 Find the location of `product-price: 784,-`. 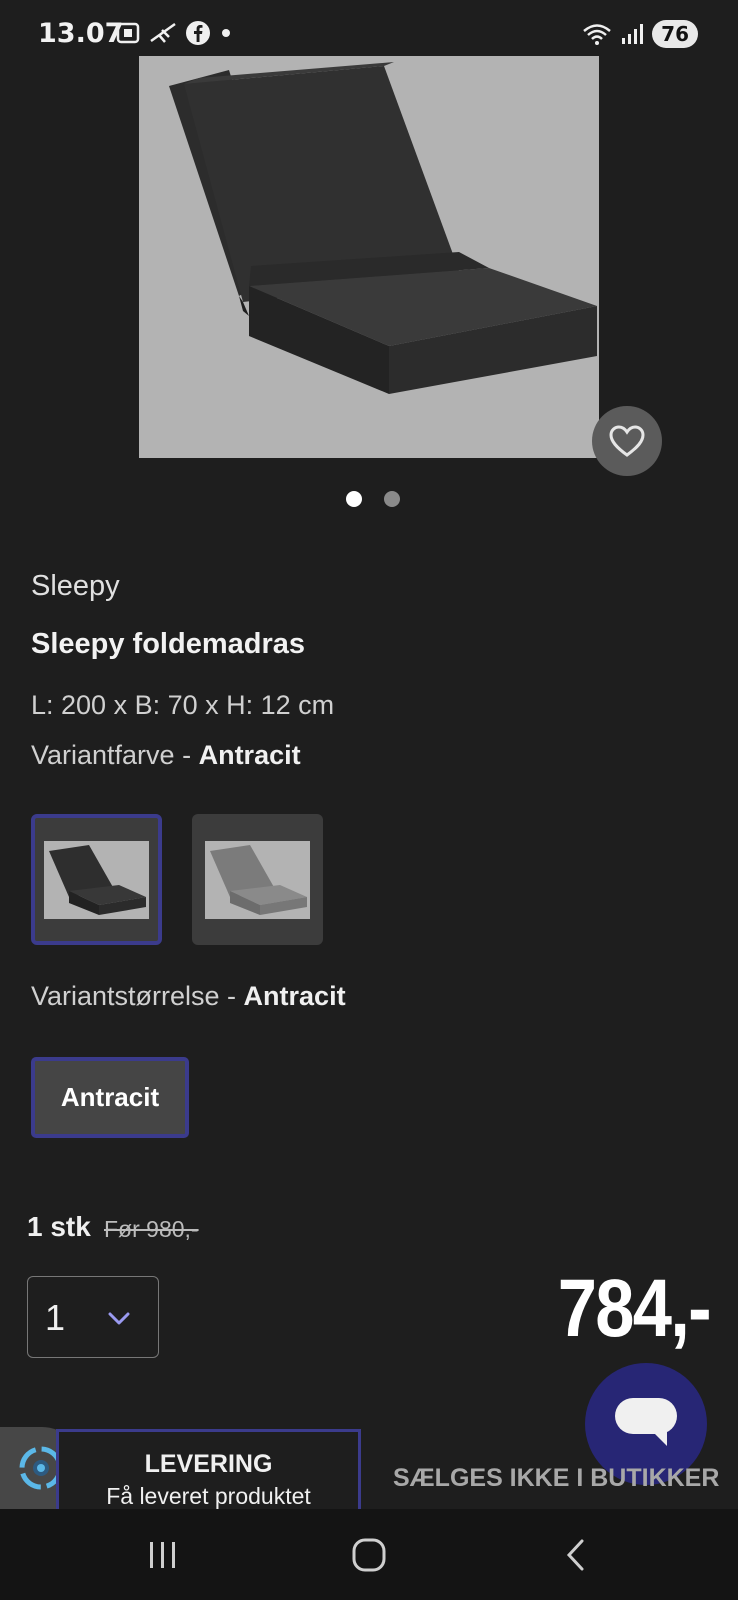

product-price: 784,- is located at coordinates (634, 1308).